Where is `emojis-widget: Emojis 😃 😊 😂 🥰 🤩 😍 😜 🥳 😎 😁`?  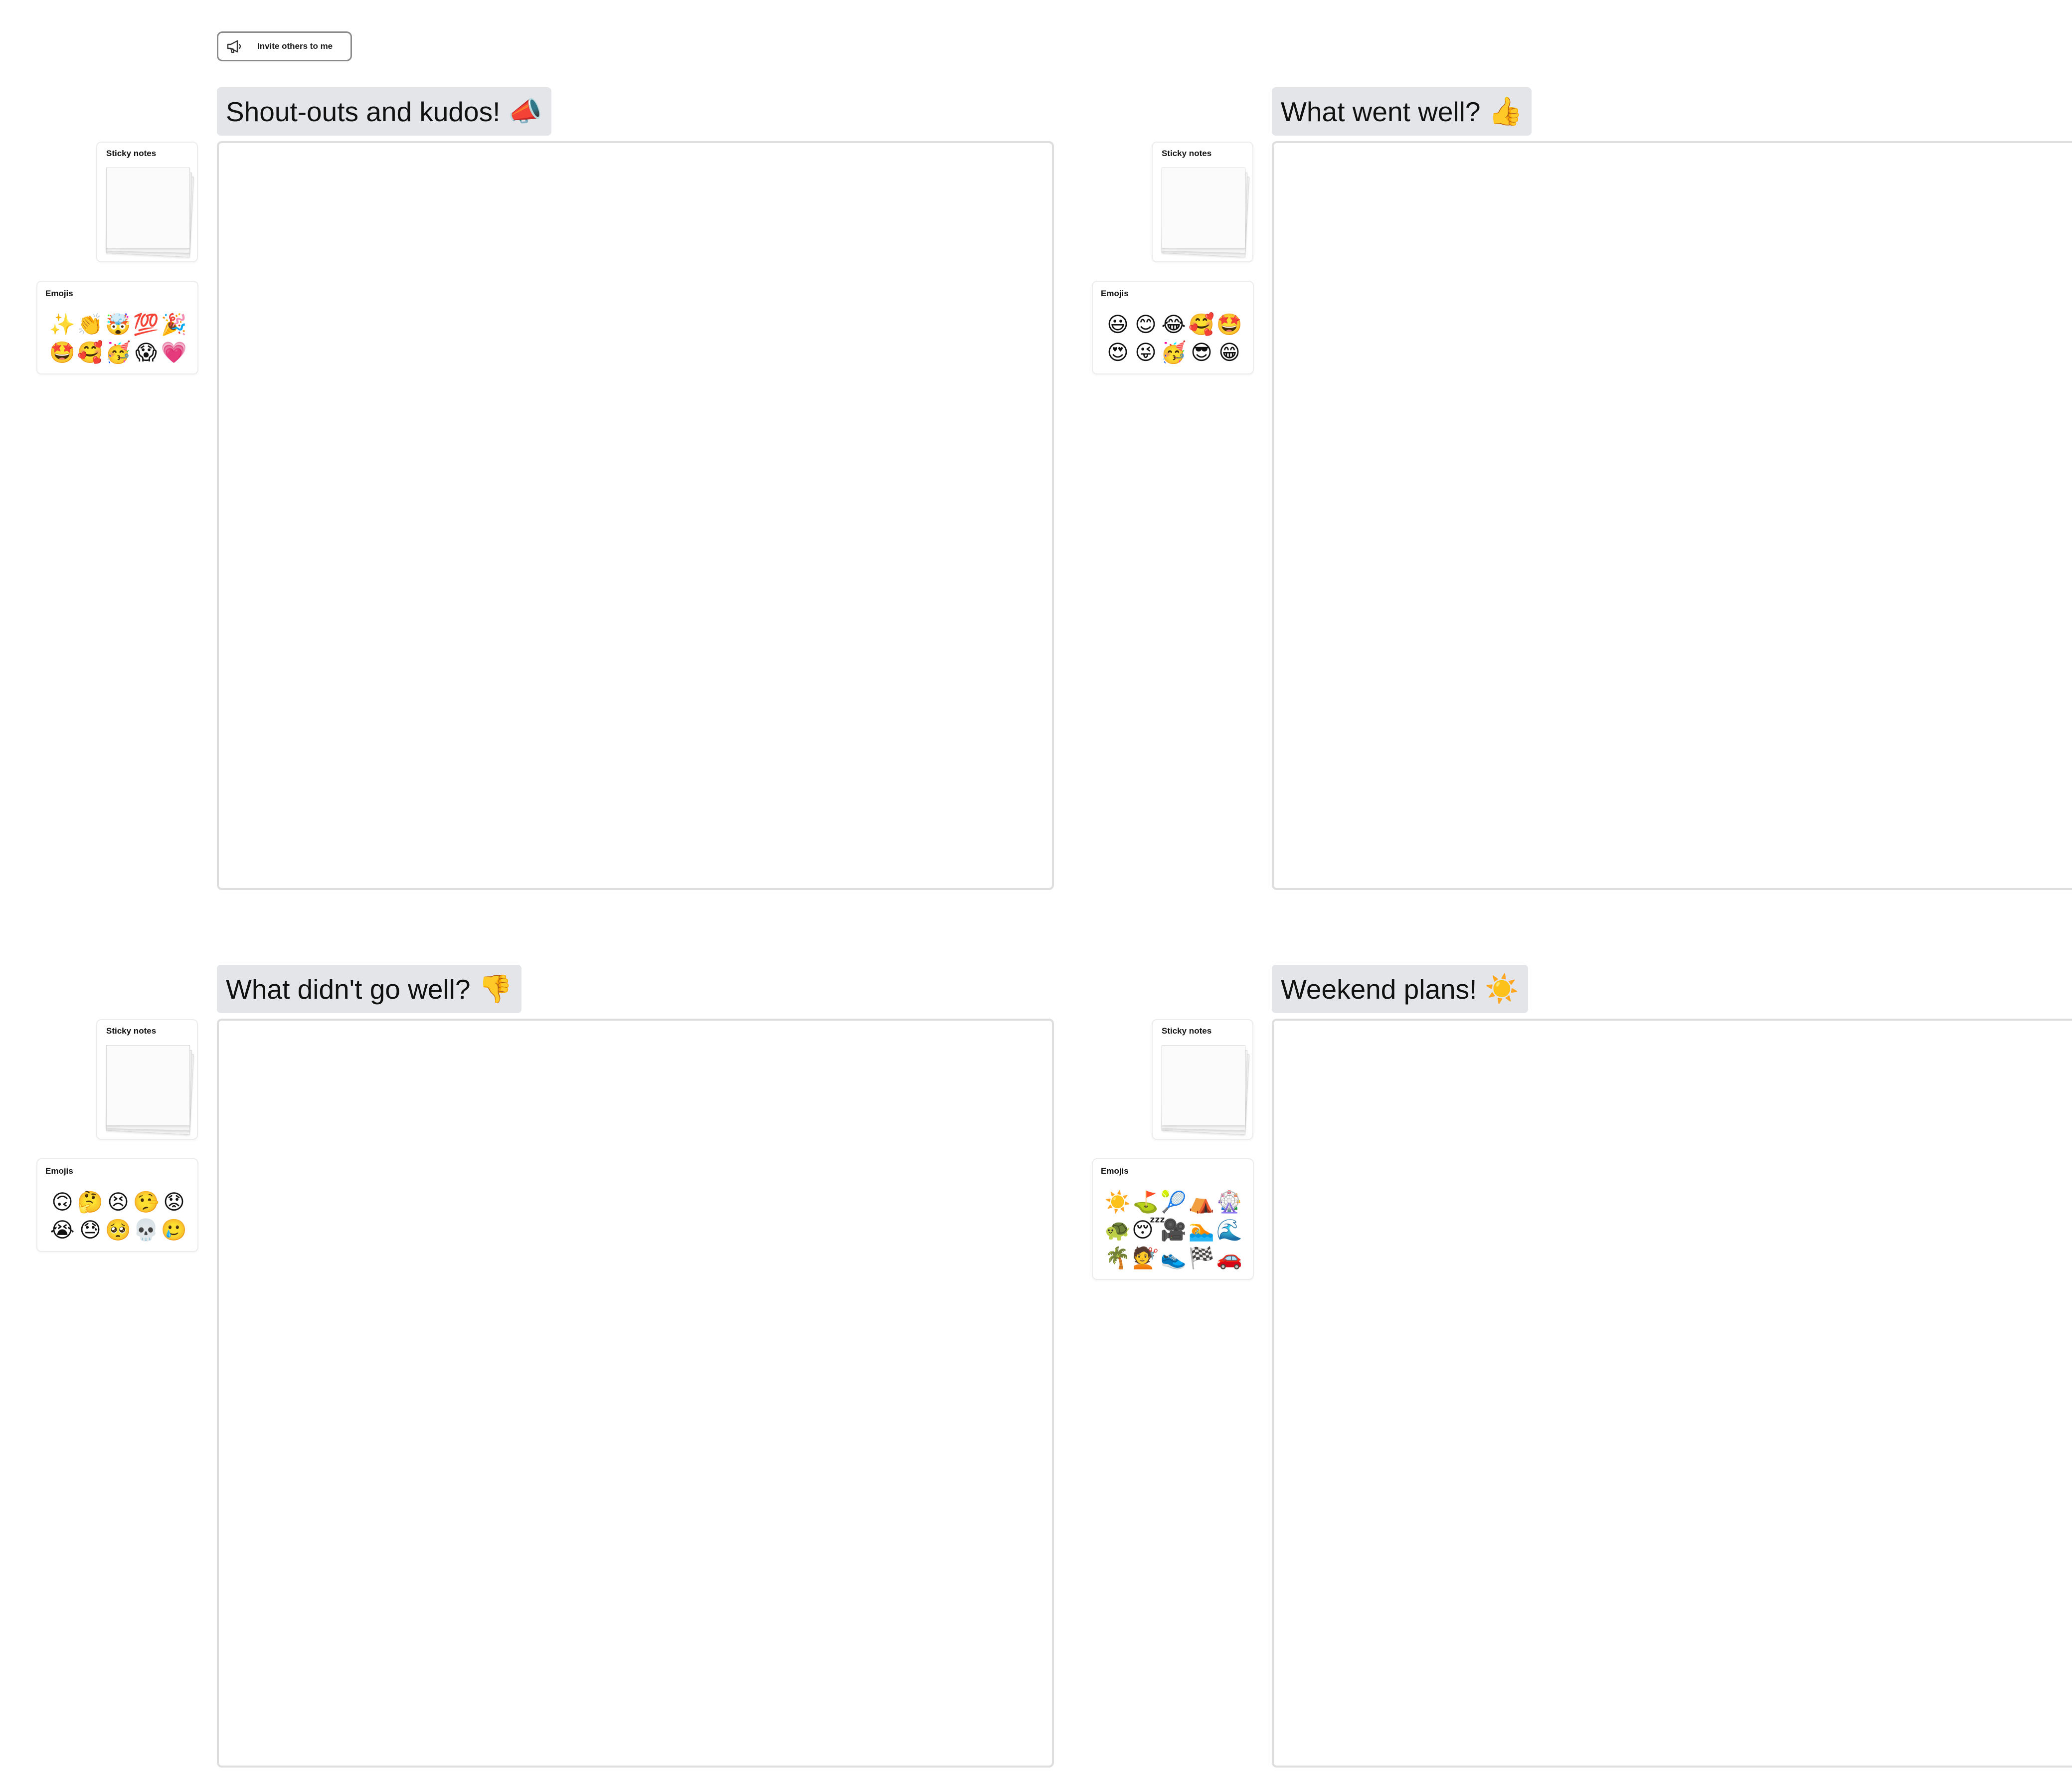 emojis-widget: Emojis 😃 😊 😂 🥰 🤩 😍 😜 🥳 😎 😁 is located at coordinates (1173, 328).